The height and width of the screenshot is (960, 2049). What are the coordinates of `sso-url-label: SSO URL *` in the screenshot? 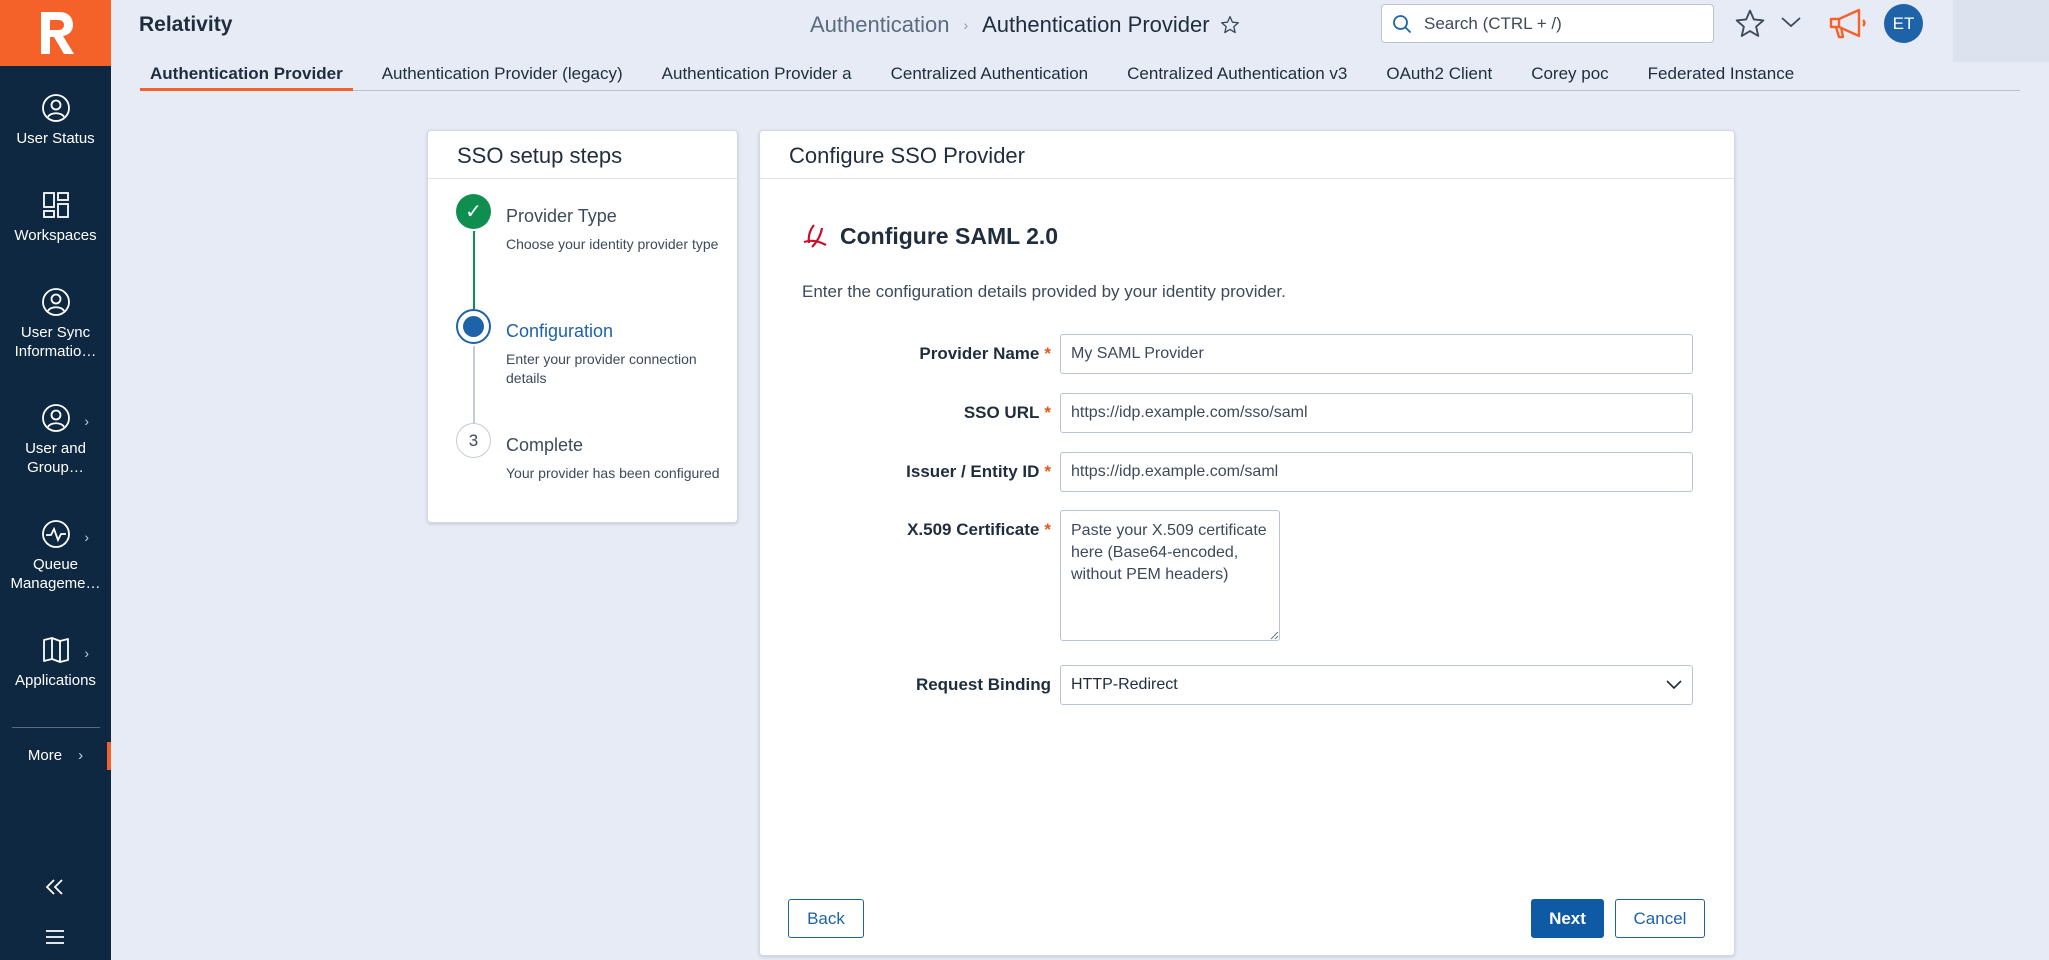 It's located at (1007, 412).